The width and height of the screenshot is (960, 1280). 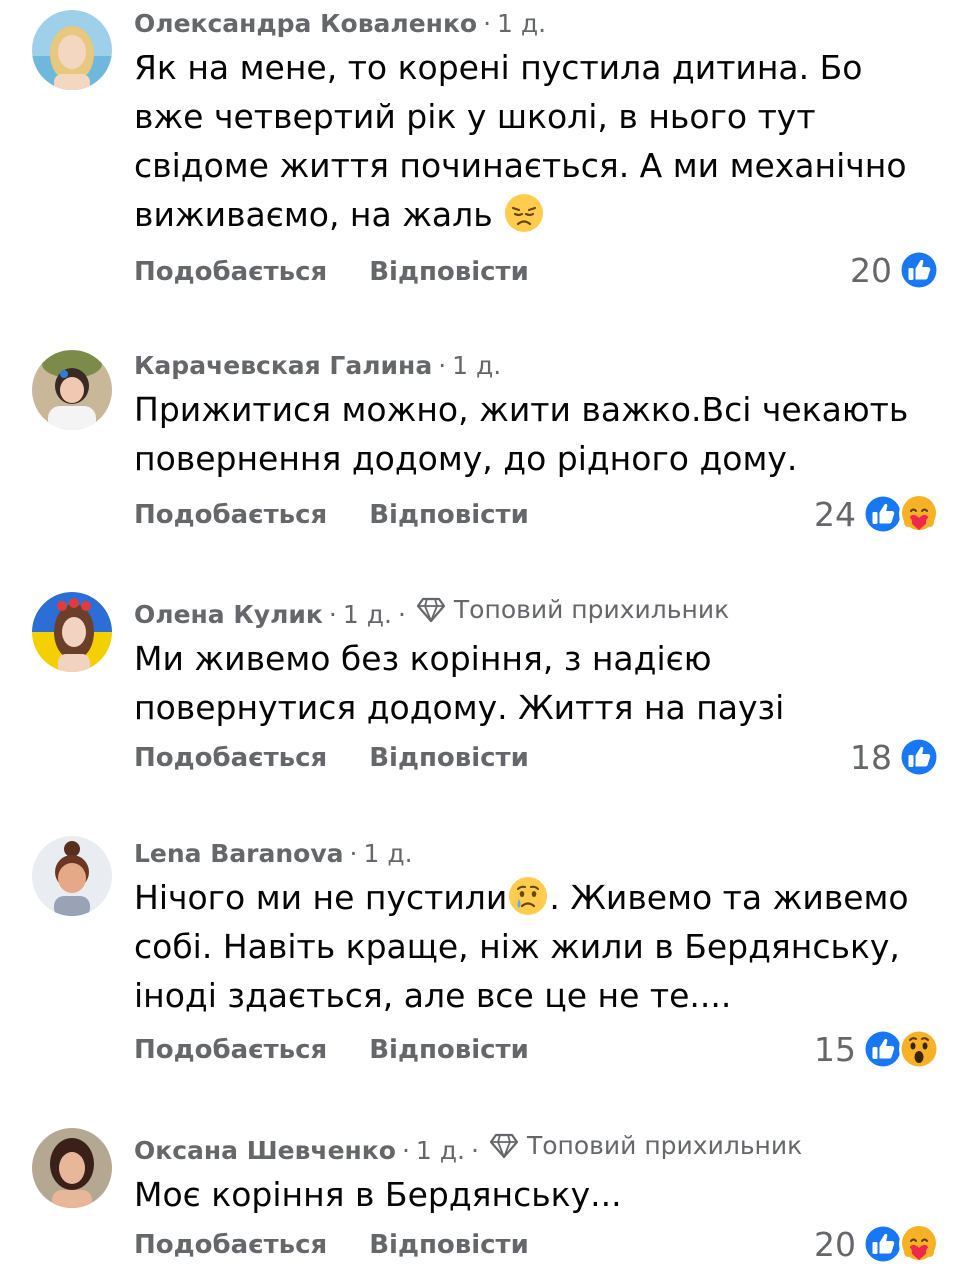 What do you see at coordinates (321, 897) in the screenshot?
I see `comment-text-body: Нічого ми не пустили` at bounding box center [321, 897].